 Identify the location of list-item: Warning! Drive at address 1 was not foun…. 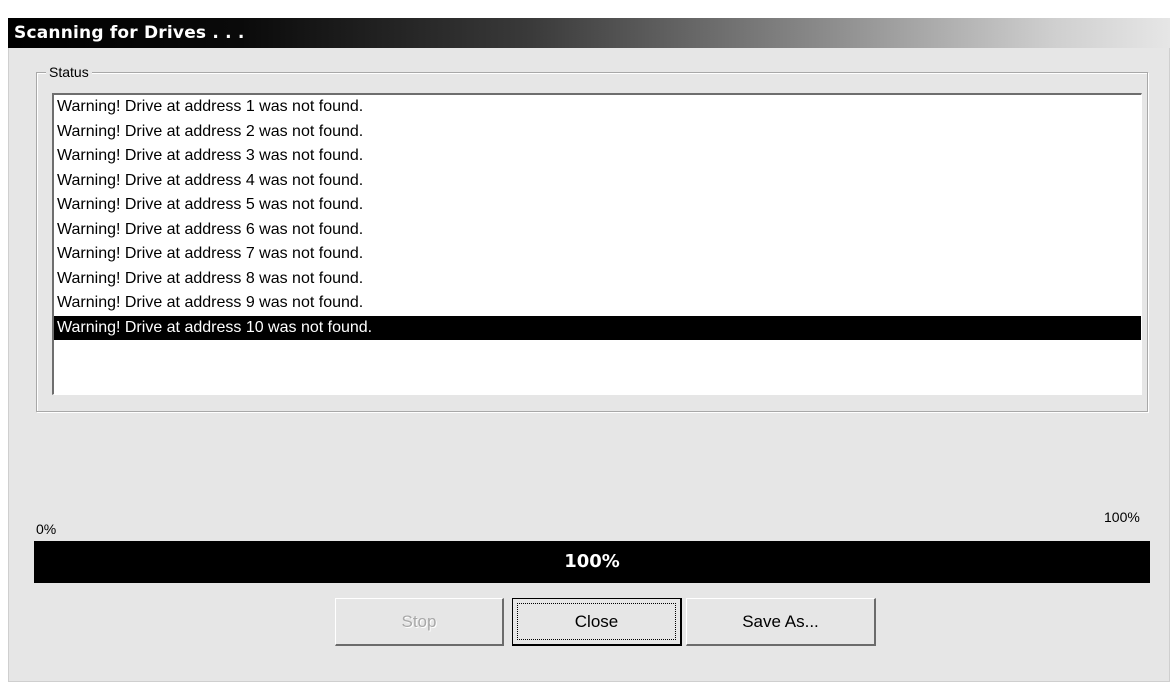
(597, 107).